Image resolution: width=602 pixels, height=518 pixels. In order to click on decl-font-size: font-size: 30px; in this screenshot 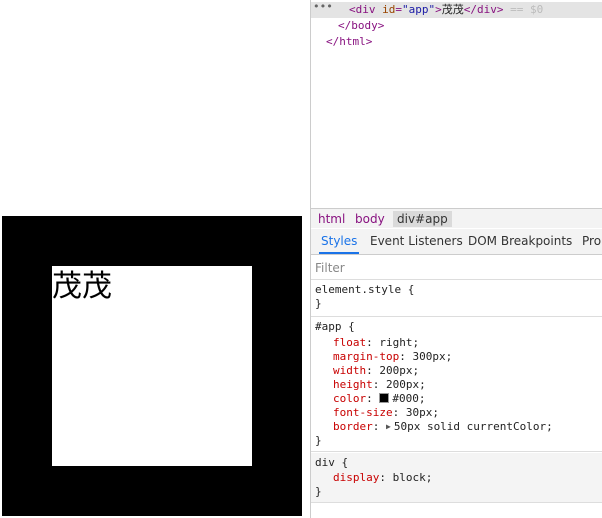, I will do `click(377, 413)`.